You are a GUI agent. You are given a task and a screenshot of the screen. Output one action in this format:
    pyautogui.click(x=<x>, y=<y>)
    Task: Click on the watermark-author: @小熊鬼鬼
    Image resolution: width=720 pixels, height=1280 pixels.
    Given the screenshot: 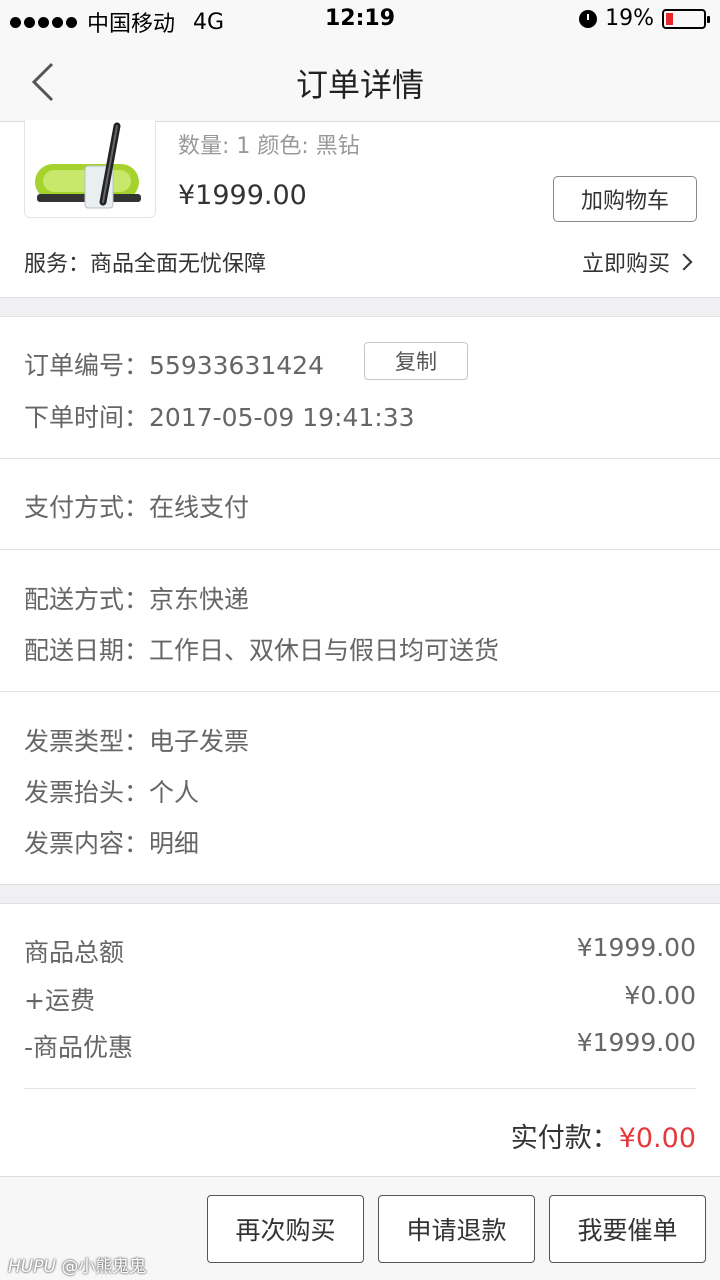 What is the action you would take?
    pyautogui.click(x=104, y=1267)
    